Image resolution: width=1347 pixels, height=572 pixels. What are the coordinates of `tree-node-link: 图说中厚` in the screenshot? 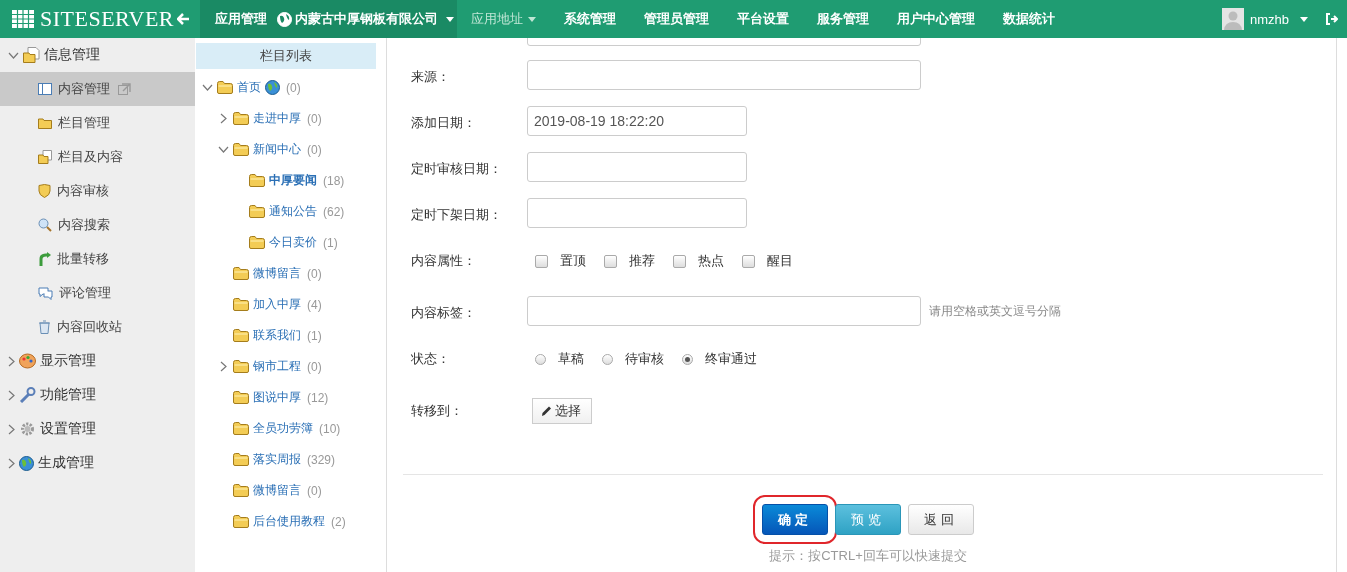 It's located at (277, 397).